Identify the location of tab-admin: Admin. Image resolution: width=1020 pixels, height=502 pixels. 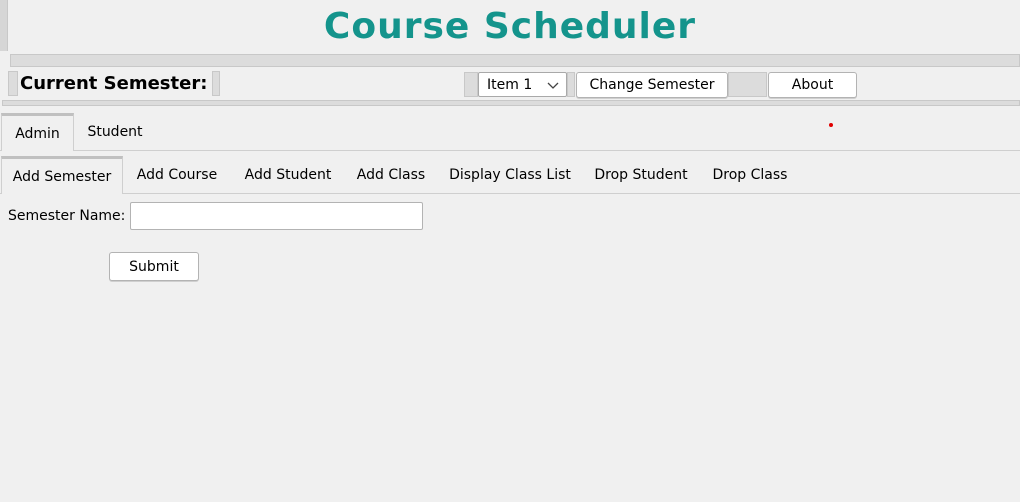
(37, 132).